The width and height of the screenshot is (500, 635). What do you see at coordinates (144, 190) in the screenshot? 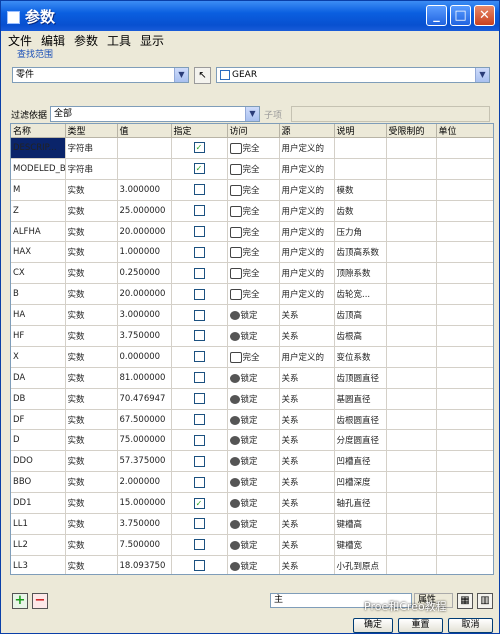
I see `cell-value: 3.000000` at bounding box center [144, 190].